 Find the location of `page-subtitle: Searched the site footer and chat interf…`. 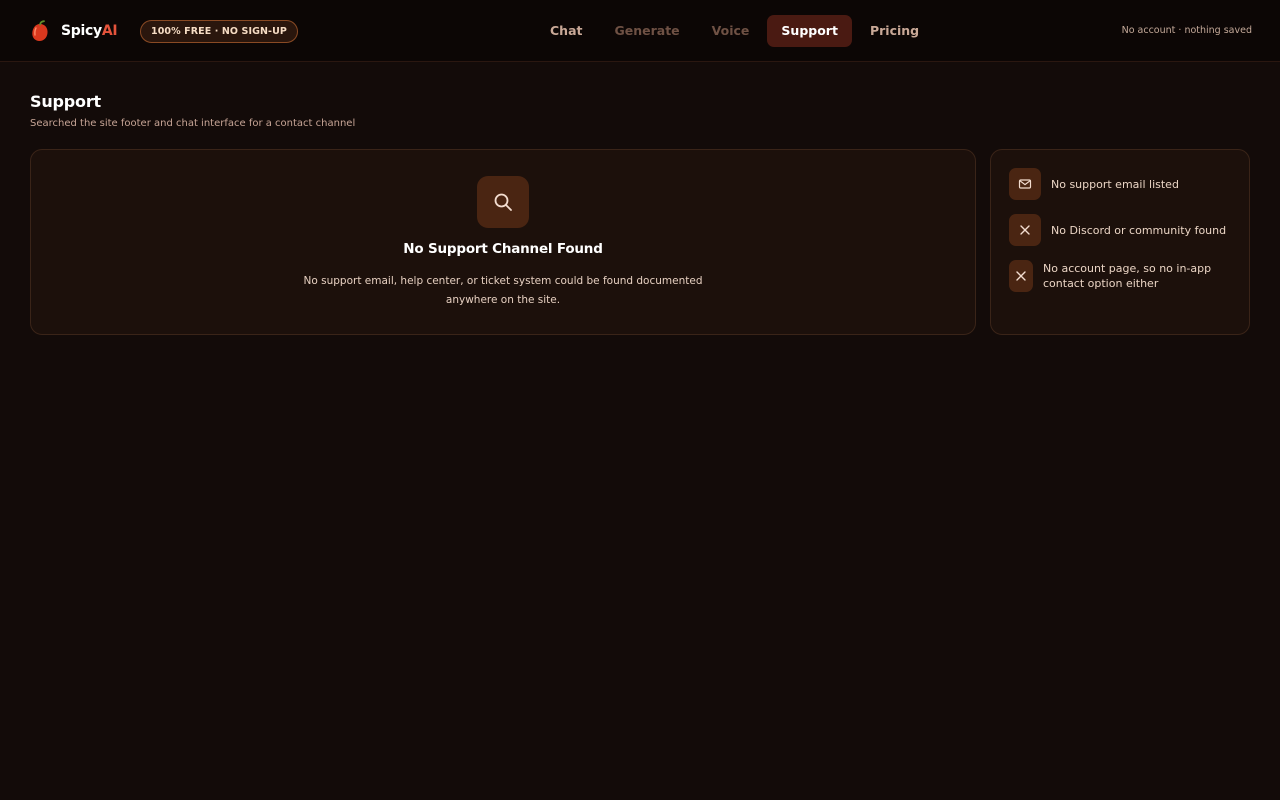

page-subtitle: Searched the site footer and chat interf… is located at coordinates (193, 123).